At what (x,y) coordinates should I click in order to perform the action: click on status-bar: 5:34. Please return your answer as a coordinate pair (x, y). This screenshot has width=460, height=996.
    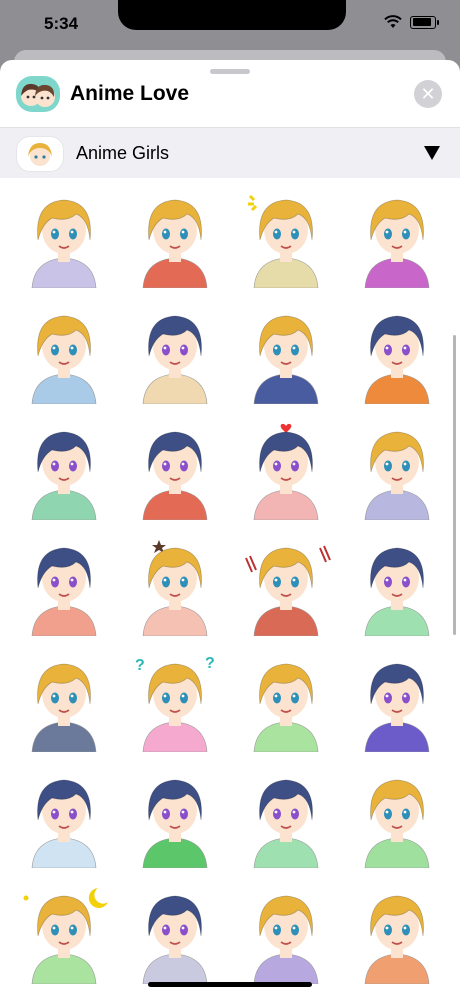
    Looking at the image, I should click on (230, 25).